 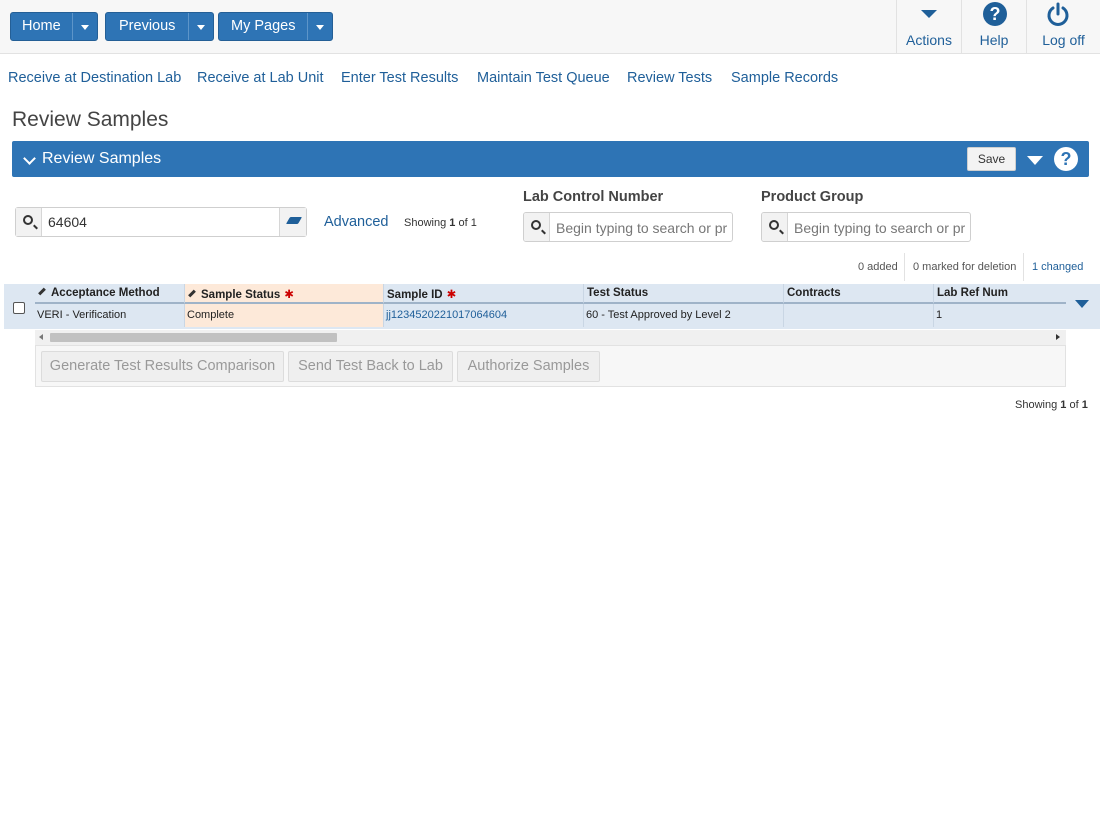 What do you see at coordinates (415, 295) in the screenshot?
I see `col-header-label: Sample ID` at bounding box center [415, 295].